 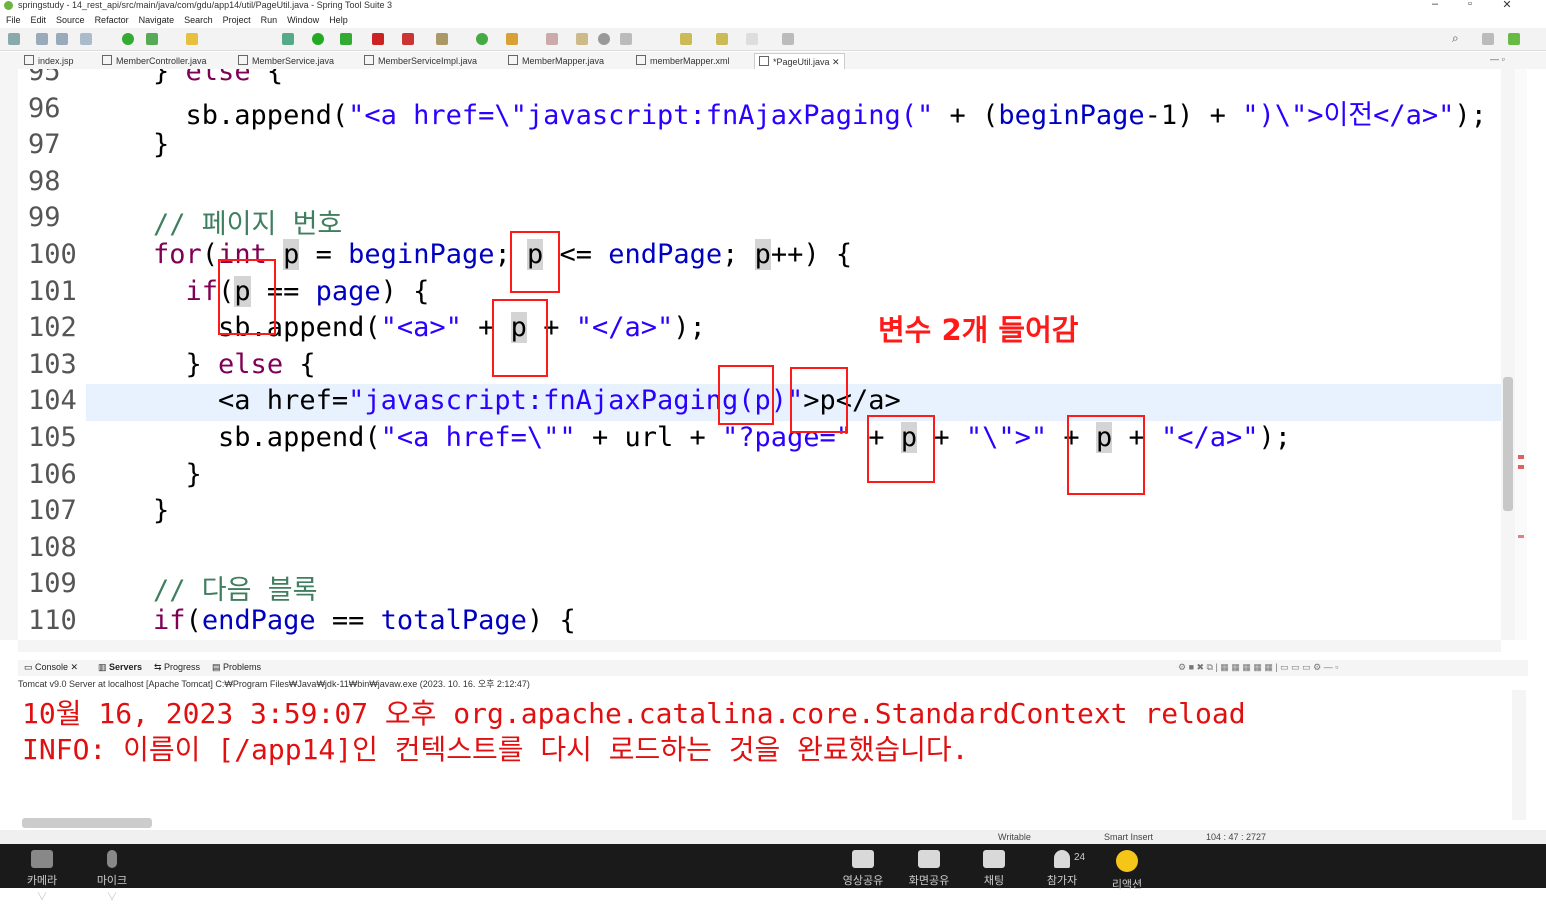 What do you see at coordinates (722, 39) in the screenshot?
I see `back-icon` at bounding box center [722, 39].